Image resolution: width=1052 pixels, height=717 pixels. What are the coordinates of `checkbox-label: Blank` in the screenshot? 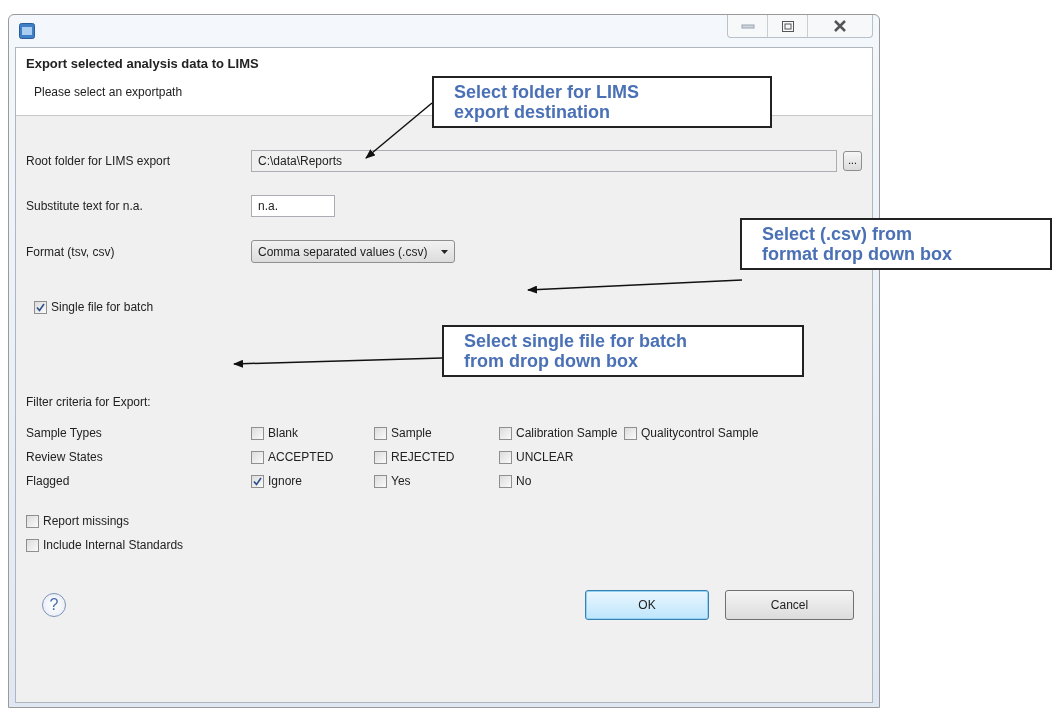 It's located at (283, 433).